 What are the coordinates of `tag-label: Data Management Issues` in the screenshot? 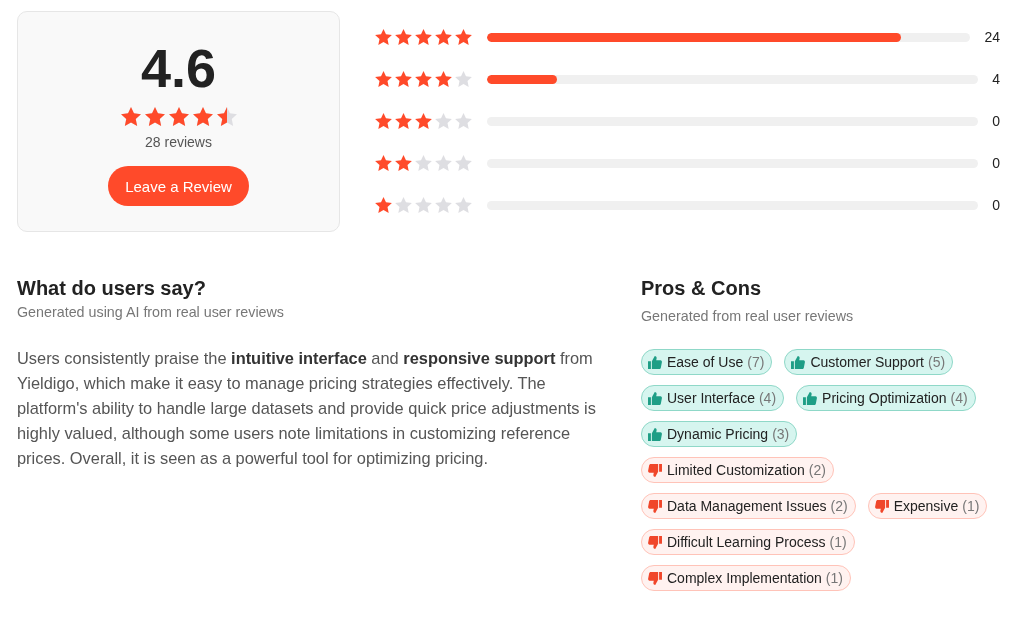 It's located at (747, 506).